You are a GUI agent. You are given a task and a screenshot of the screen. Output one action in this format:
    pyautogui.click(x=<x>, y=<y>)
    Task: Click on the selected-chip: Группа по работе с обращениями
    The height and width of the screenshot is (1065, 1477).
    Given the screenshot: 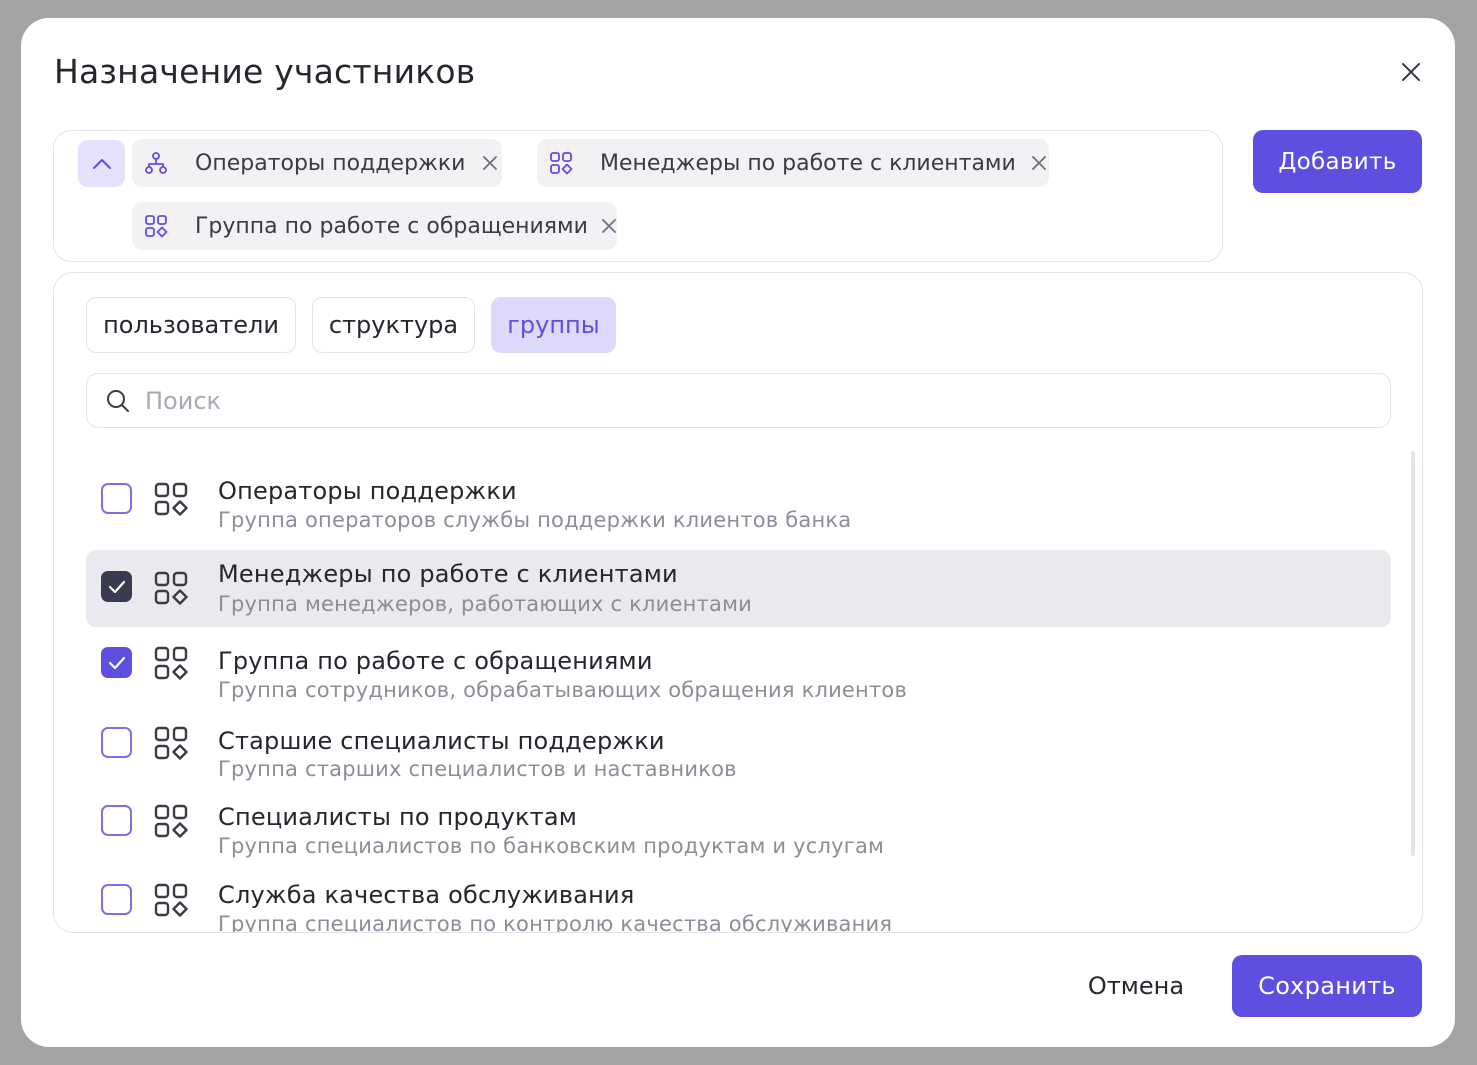 What is the action you would take?
    pyautogui.click(x=374, y=226)
    